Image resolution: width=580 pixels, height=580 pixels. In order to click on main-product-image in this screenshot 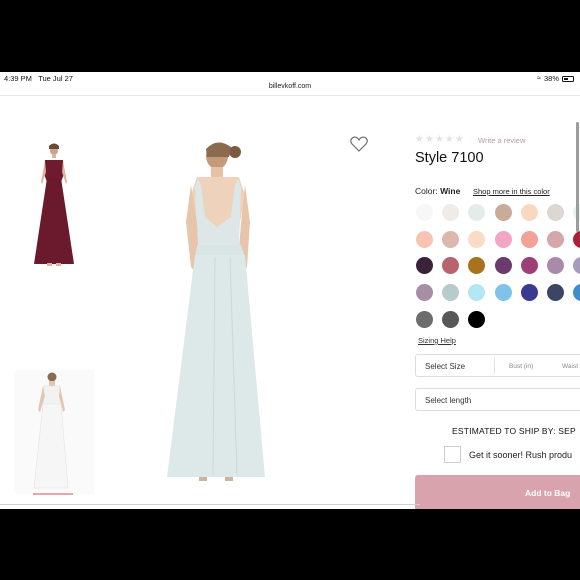, I will do `click(216, 311)`.